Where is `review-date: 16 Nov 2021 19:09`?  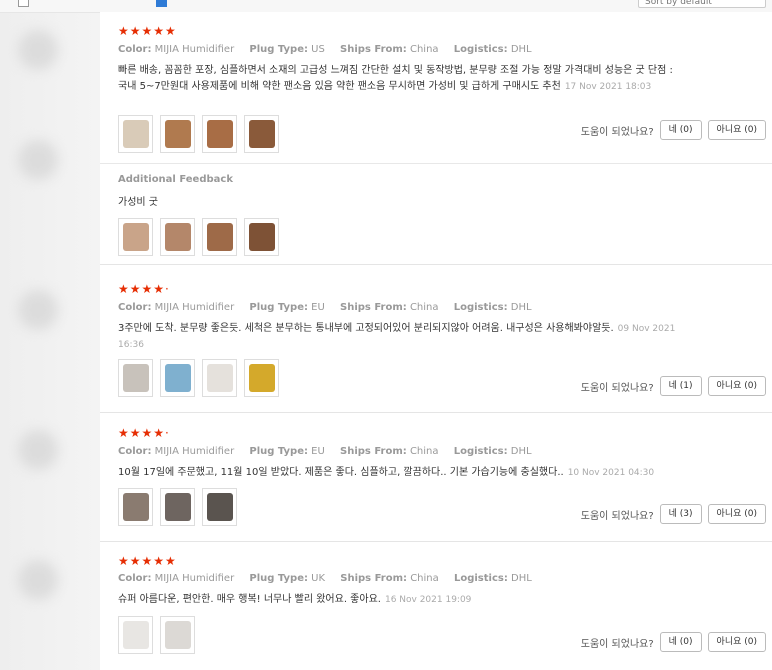 review-date: 16 Nov 2021 19:09 is located at coordinates (428, 600).